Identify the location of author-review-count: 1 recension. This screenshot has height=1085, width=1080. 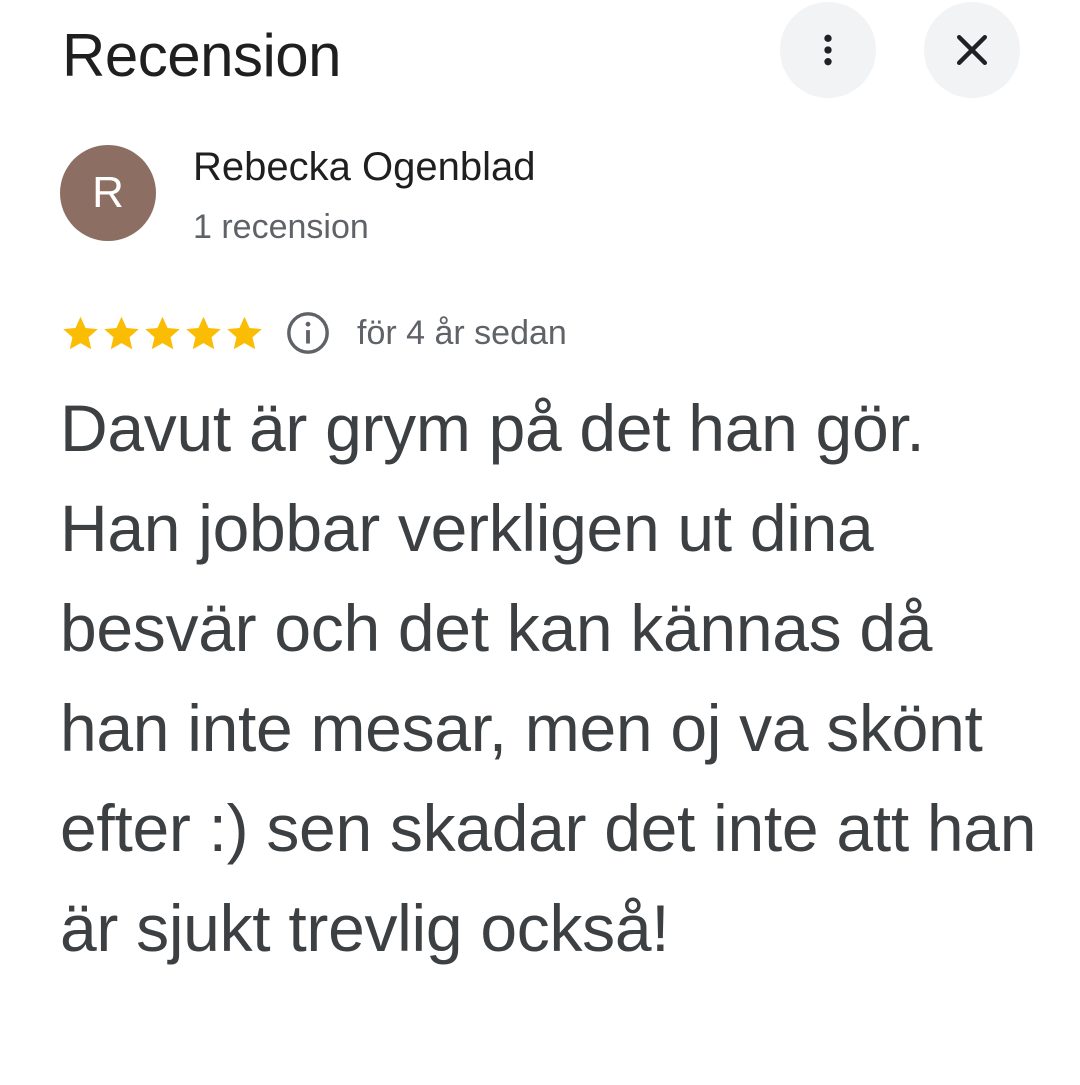
(281, 227).